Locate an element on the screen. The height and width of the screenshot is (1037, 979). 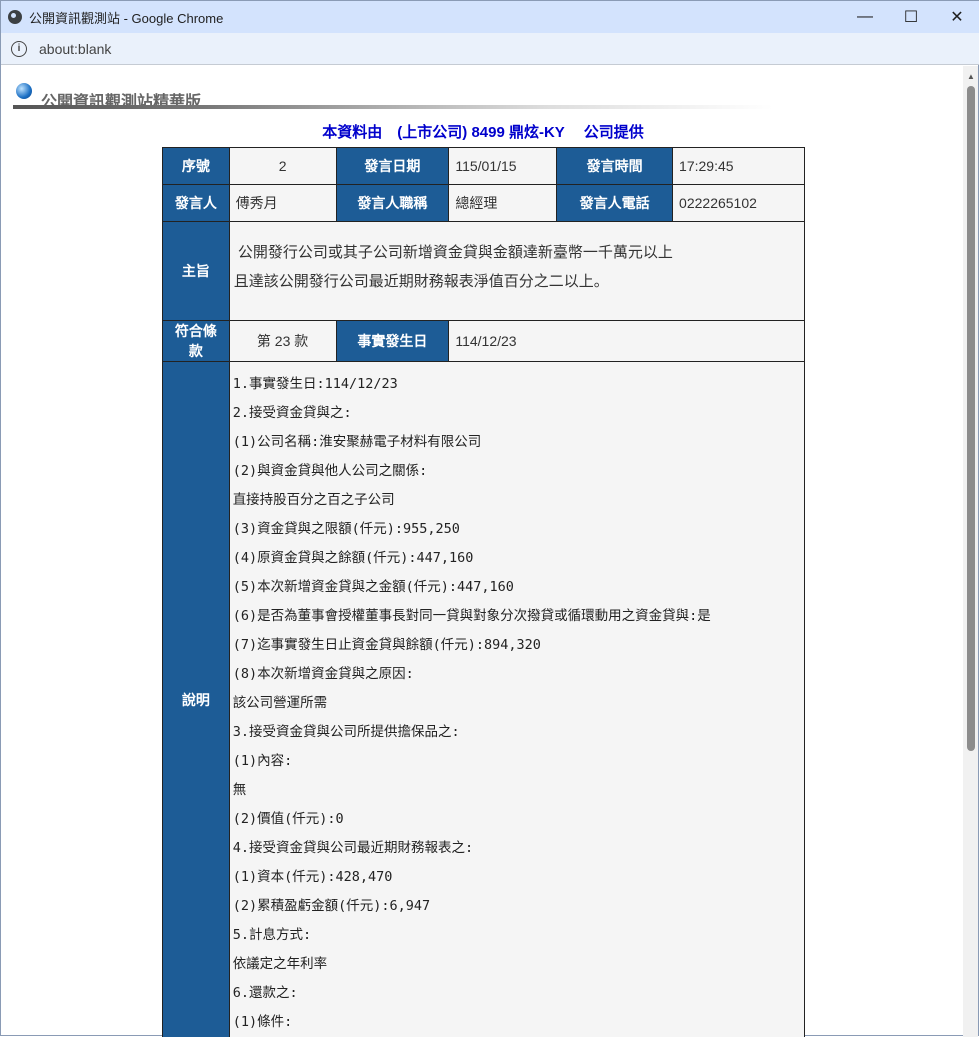
phone-label: 發言人電話 is located at coordinates (615, 203).